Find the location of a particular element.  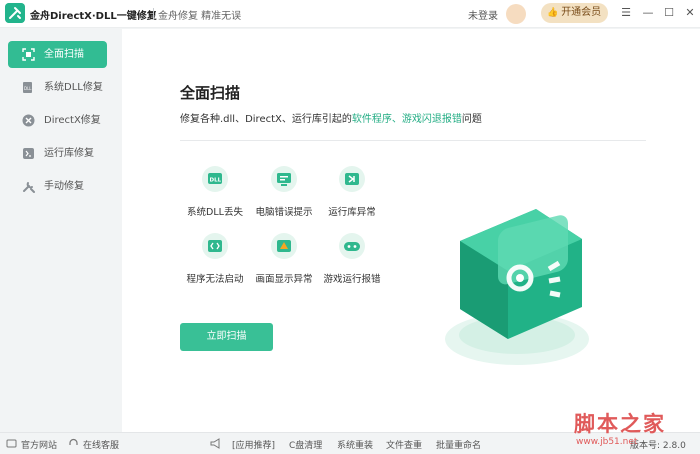

feature-label: 系统DLL丢失 is located at coordinates (215, 212).